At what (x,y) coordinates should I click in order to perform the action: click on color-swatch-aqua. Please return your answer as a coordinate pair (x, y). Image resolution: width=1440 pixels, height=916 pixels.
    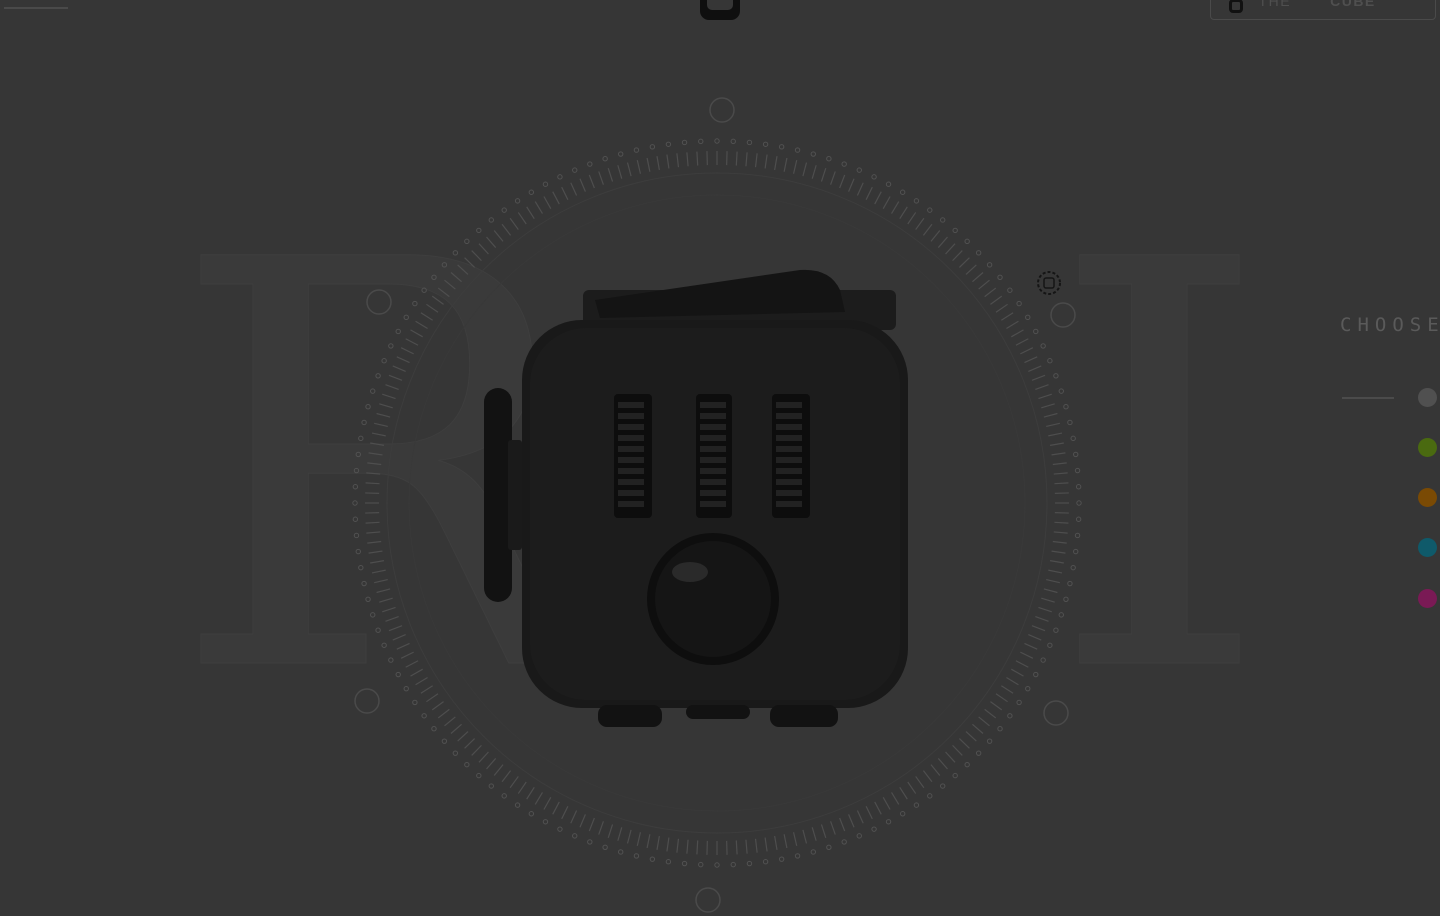
    Looking at the image, I should click on (1427, 547).